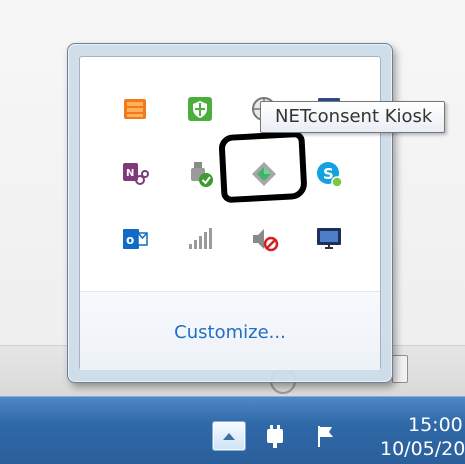 The height and width of the screenshot is (464, 465). I want to click on onenote-clipper-icon: N, so click(135, 174).